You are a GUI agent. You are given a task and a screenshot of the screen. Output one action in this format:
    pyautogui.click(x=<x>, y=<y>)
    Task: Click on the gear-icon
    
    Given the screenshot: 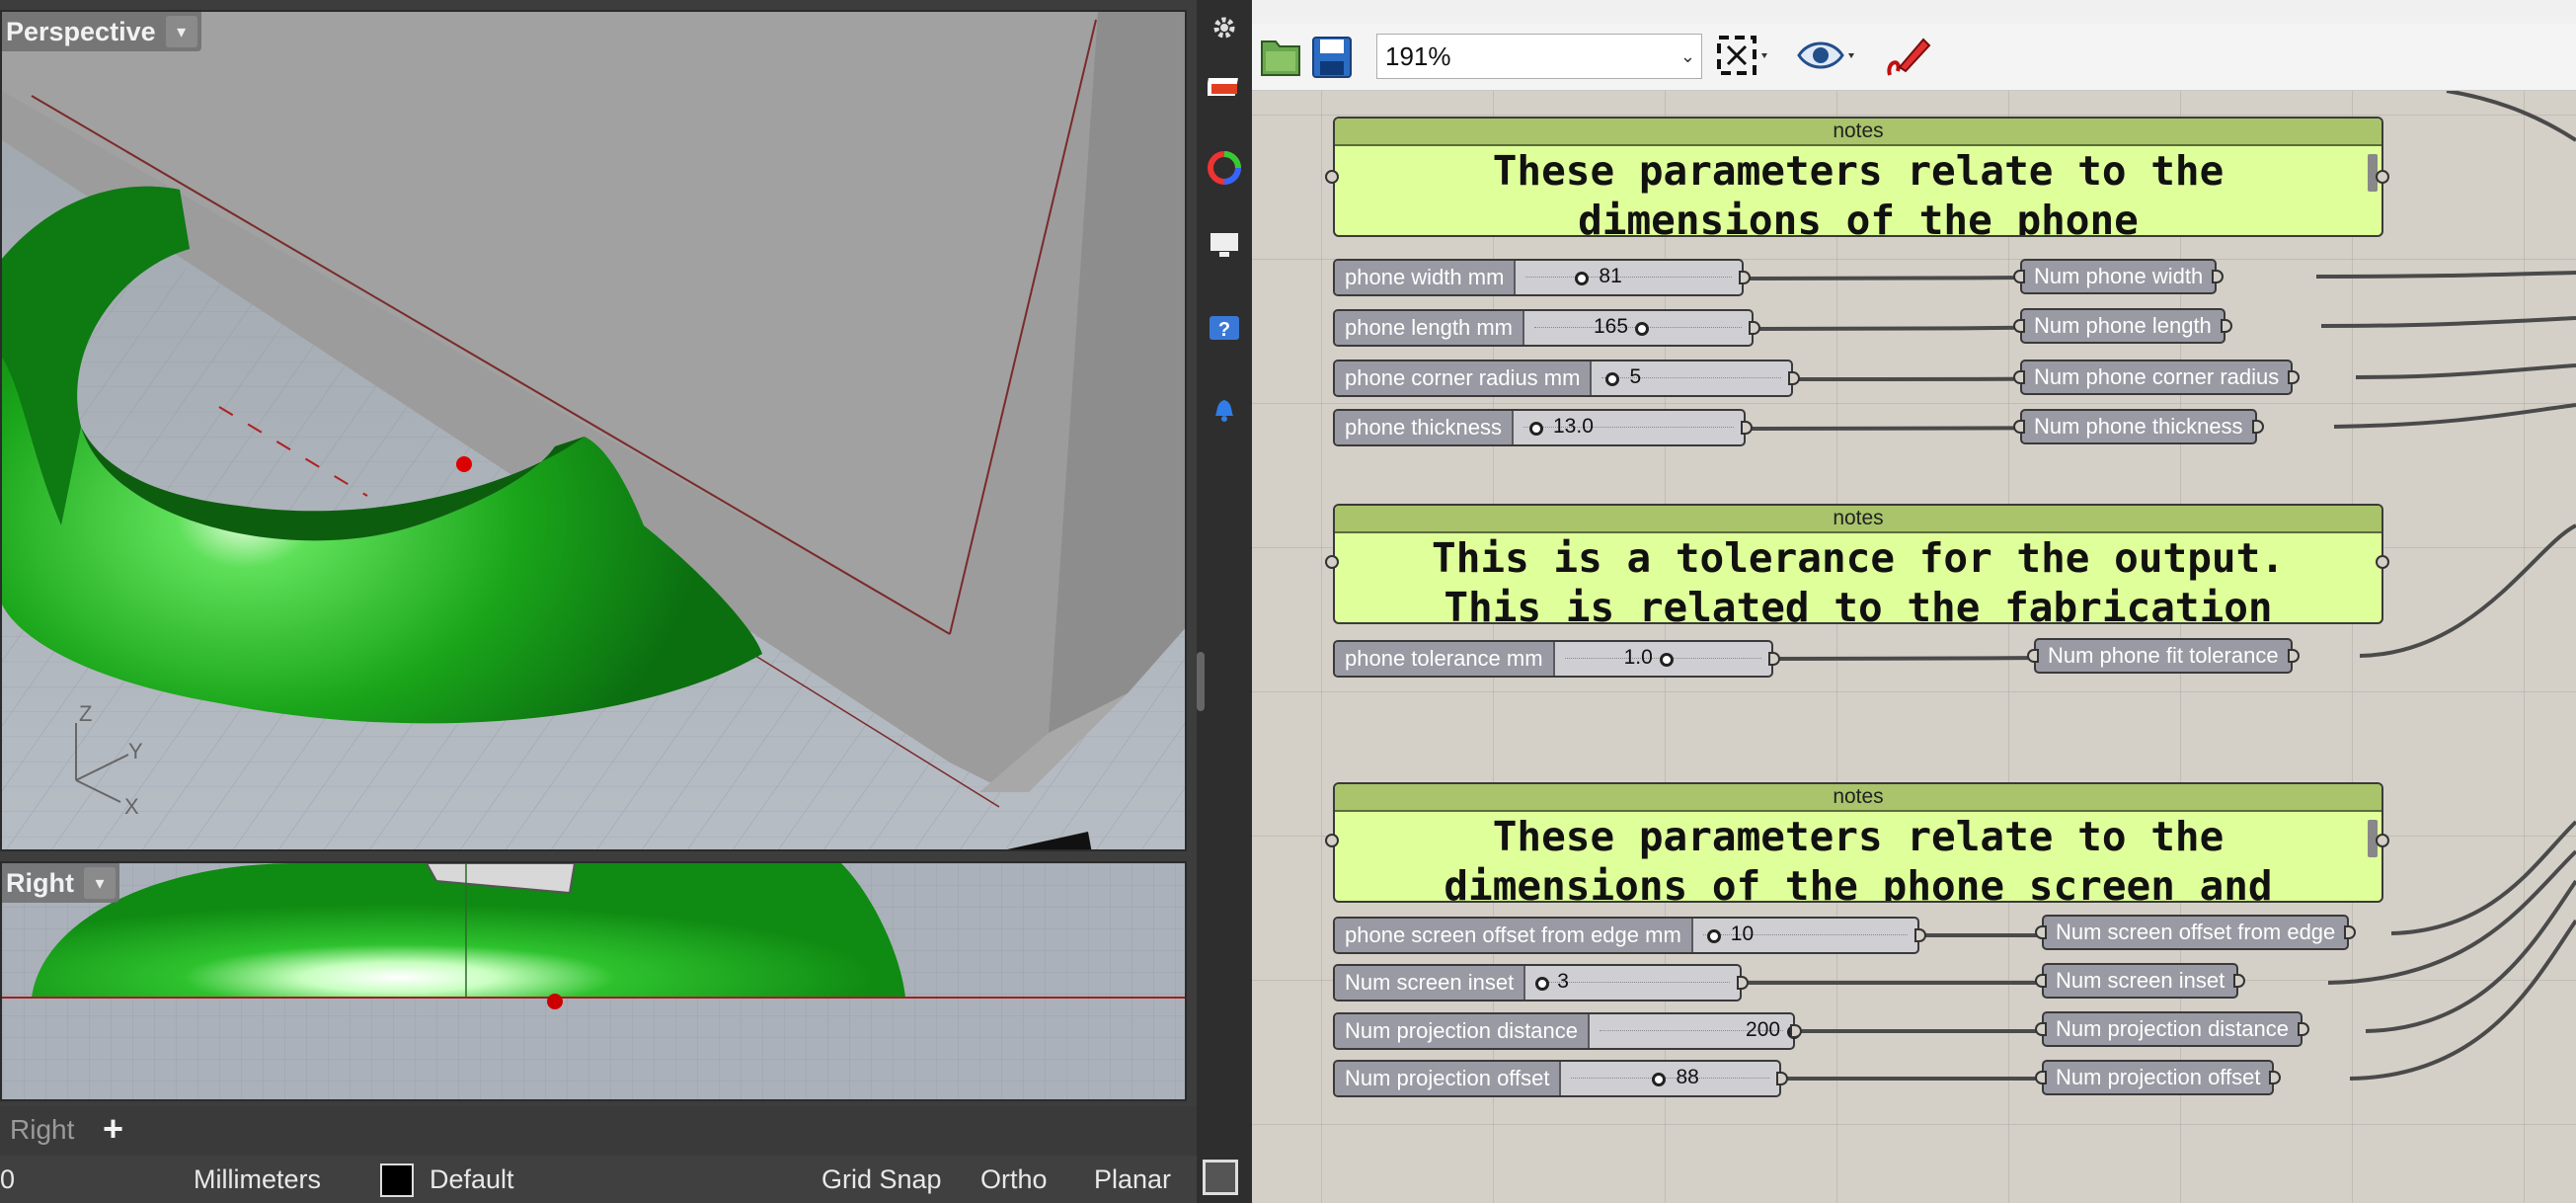 What is the action you would take?
    pyautogui.click(x=1224, y=27)
    